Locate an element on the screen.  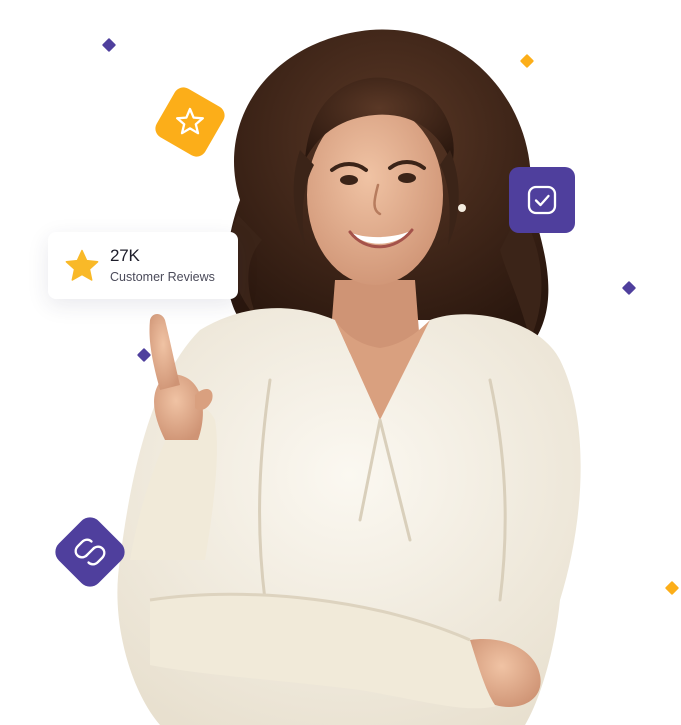
star-icon is located at coordinates (82, 265).